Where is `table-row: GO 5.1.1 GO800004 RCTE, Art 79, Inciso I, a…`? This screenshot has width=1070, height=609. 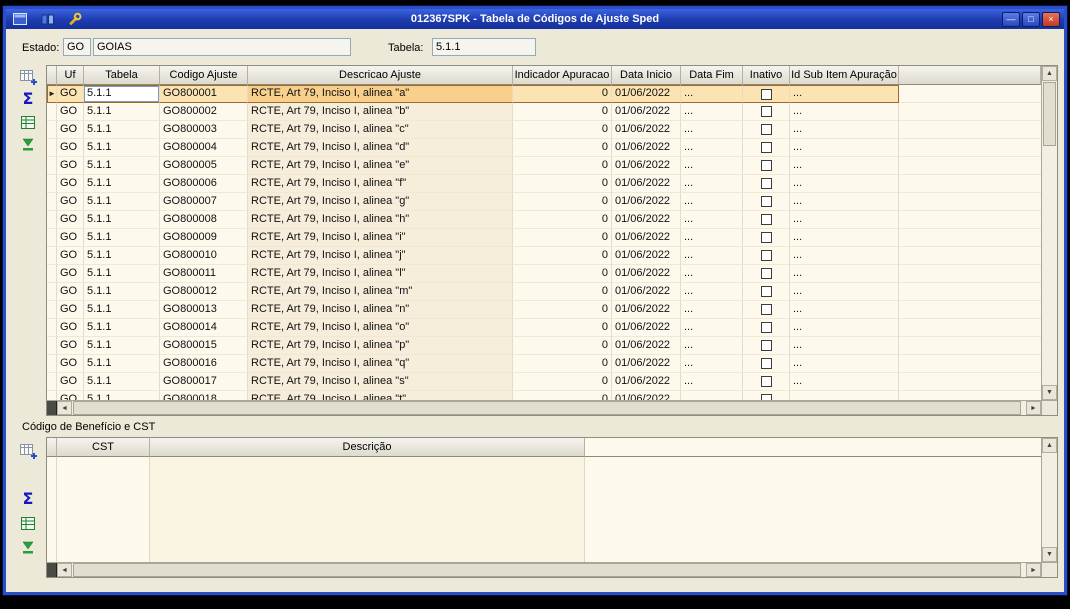
table-row: GO 5.1.1 GO800004 RCTE, Art 79, Inciso I, a… is located at coordinates (552, 148).